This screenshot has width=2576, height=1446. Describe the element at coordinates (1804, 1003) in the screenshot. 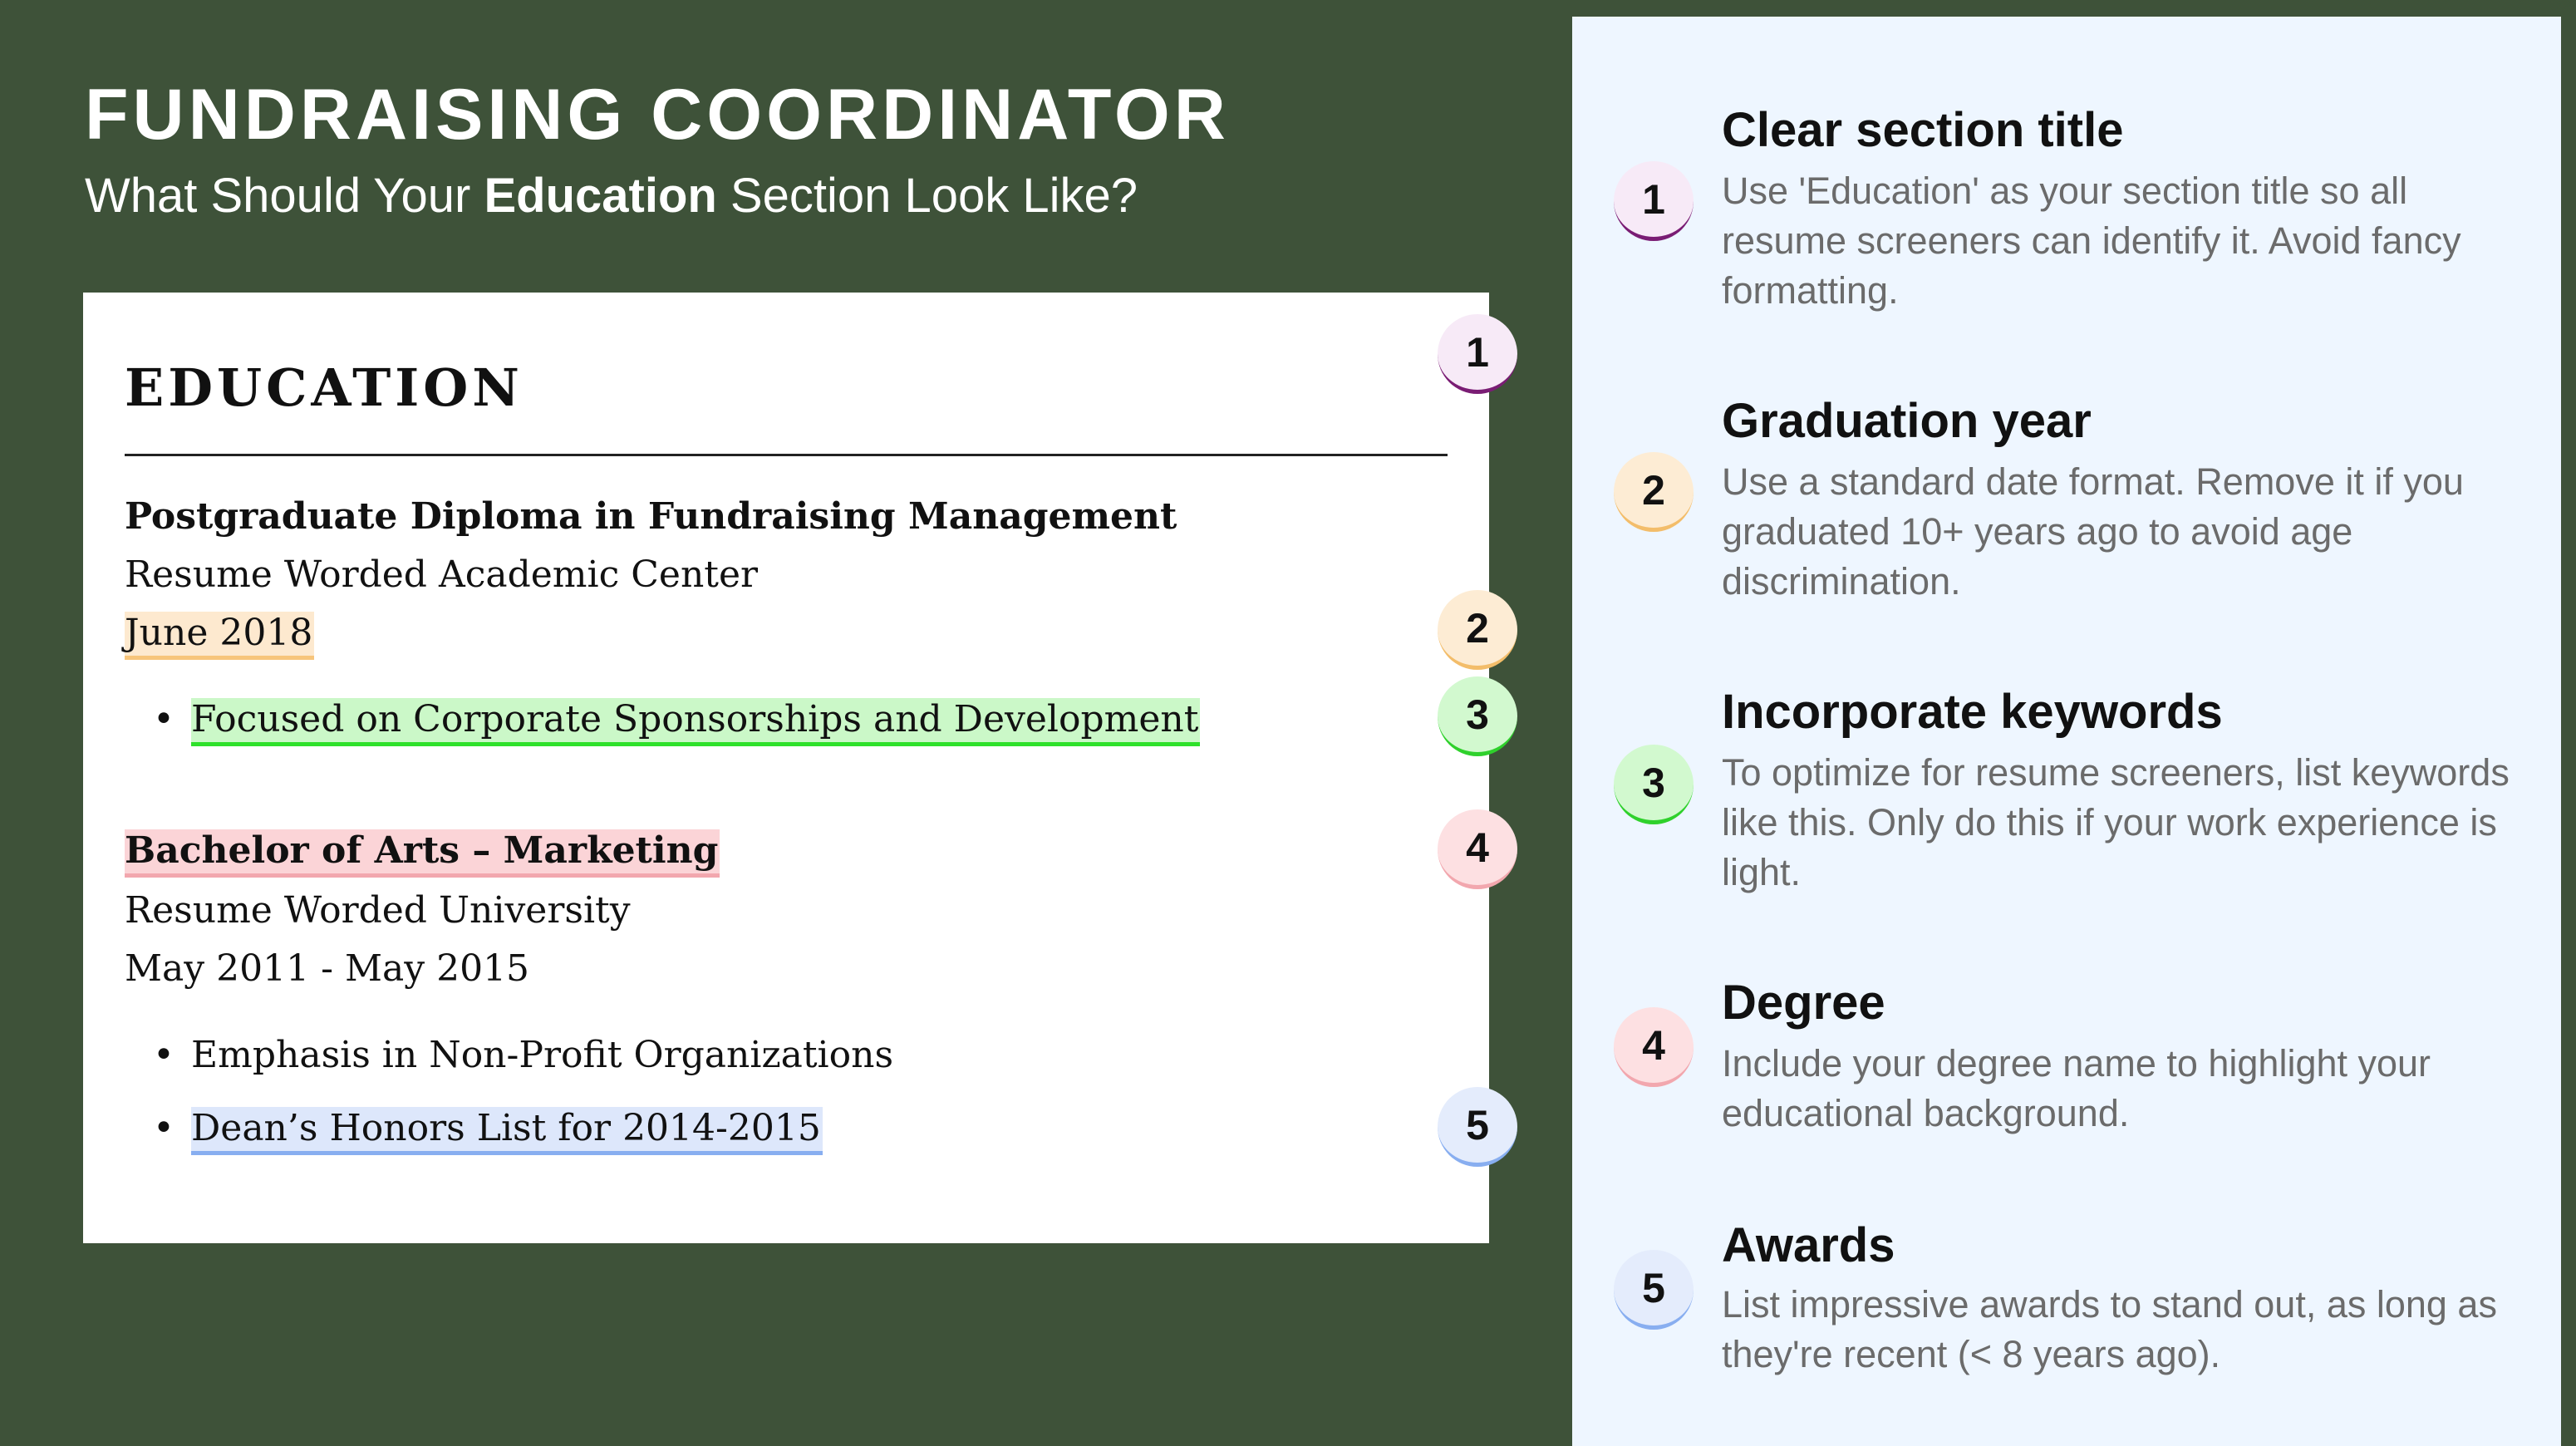

I see `tip-title-4: Degree` at that location.